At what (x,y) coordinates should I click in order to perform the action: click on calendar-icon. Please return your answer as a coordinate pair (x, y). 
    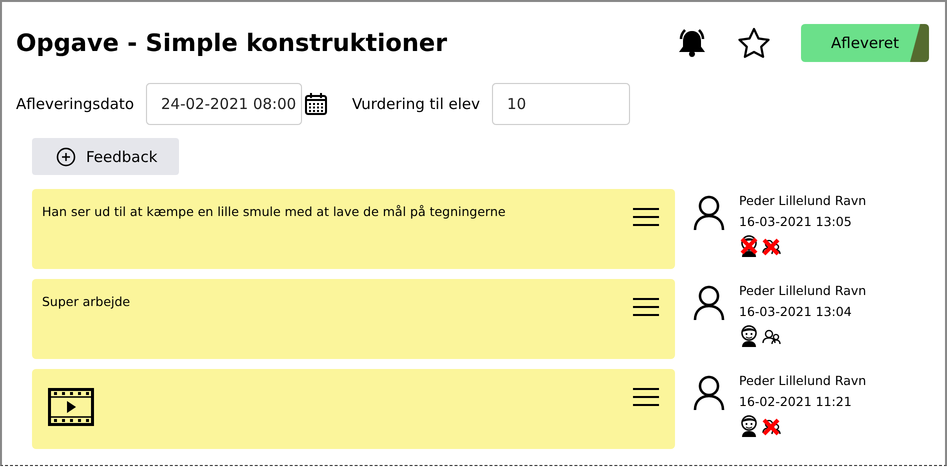
    Looking at the image, I should click on (316, 104).